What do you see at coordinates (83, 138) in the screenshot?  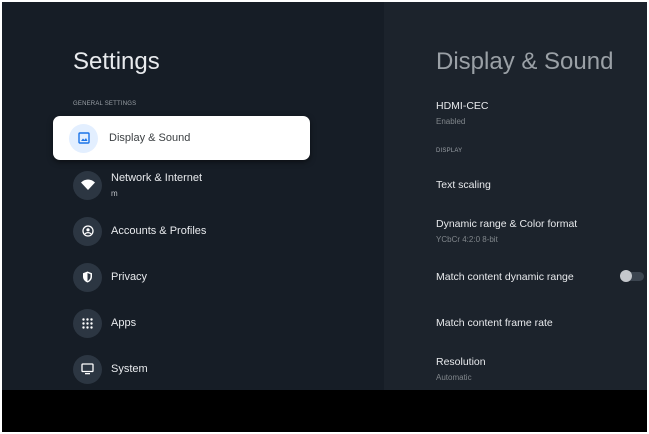 I see `image-icon` at bounding box center [83, 138].